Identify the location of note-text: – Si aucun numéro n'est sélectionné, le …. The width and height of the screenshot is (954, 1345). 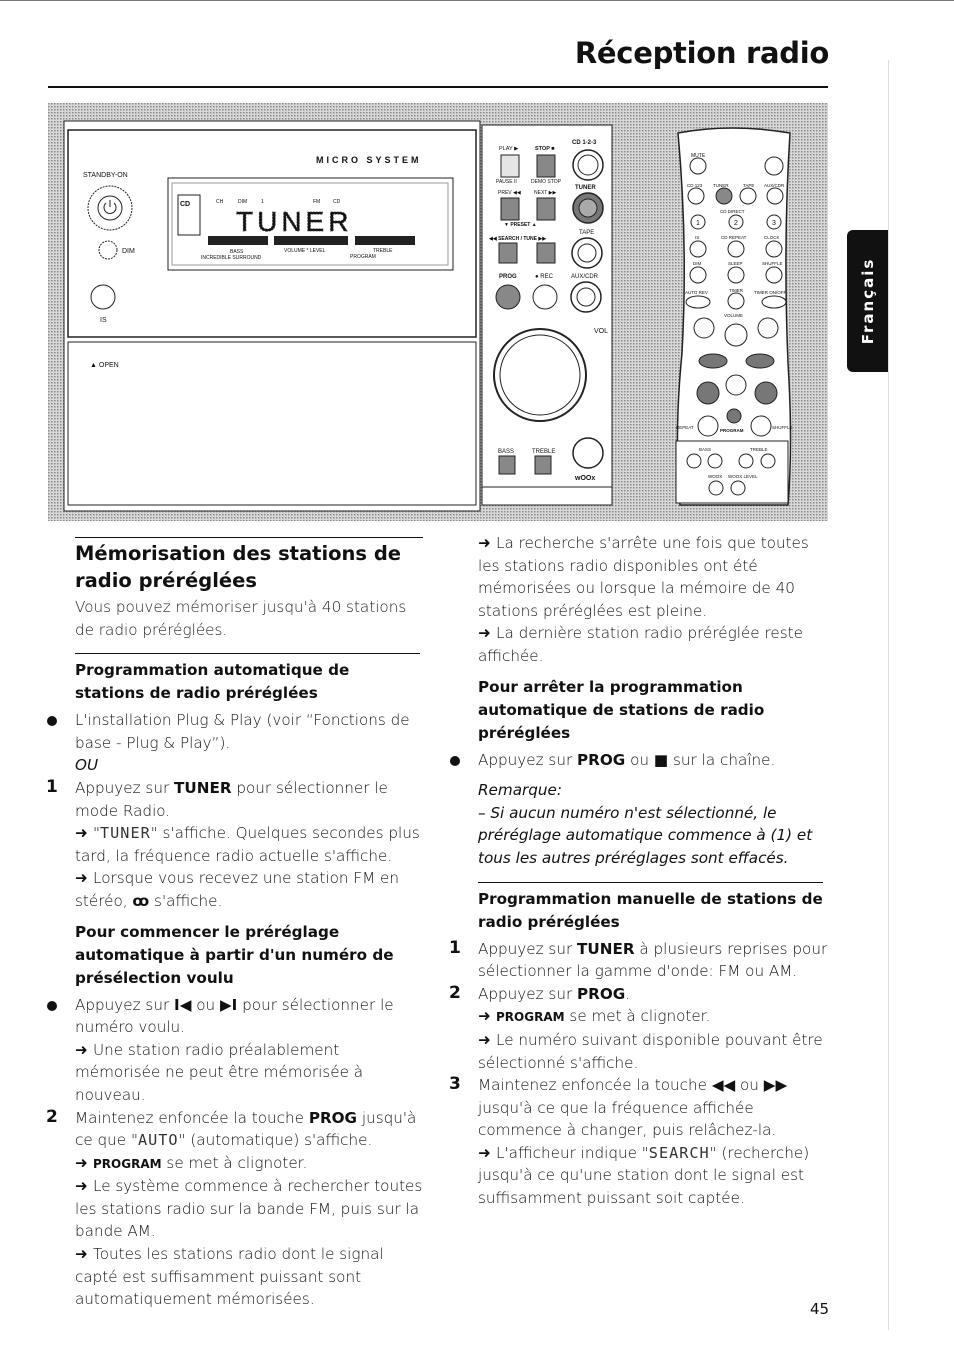
(653, 836).